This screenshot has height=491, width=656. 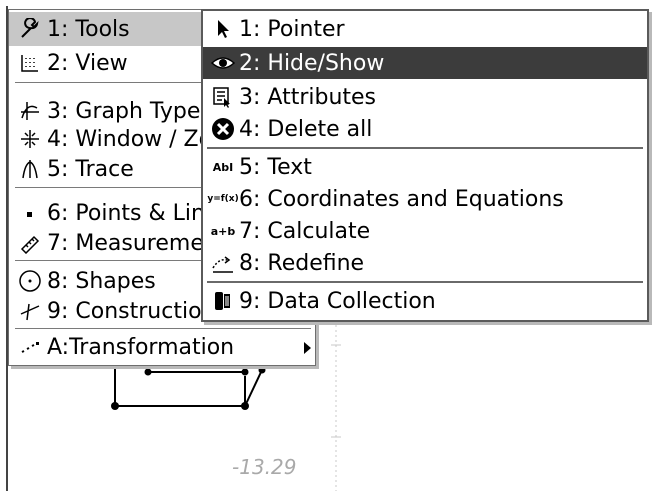 I want to click on submenu-arrow-icon, so click(x=307, y=348).